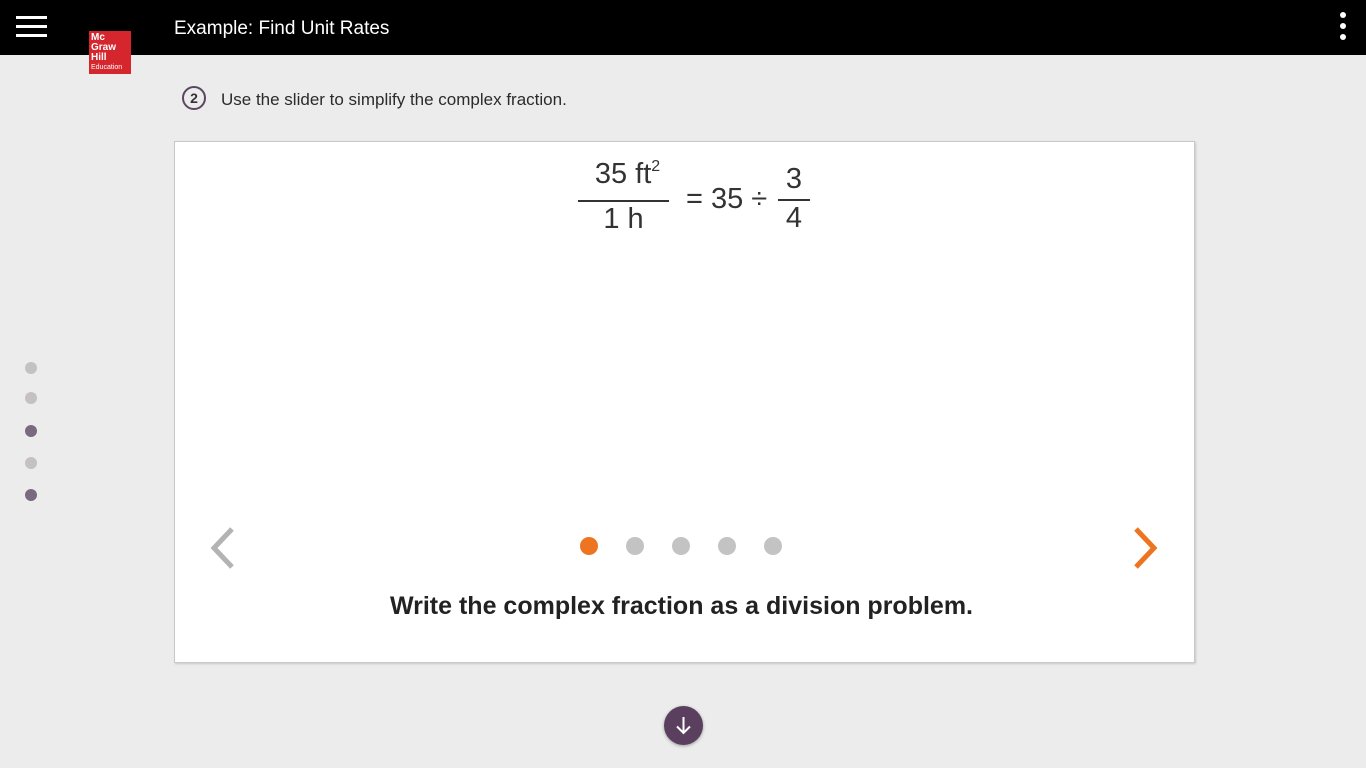  What do you see at coordinates (656, 166) in the screenshot?
I see `exponent: 2` at bounding box center [656, 166].